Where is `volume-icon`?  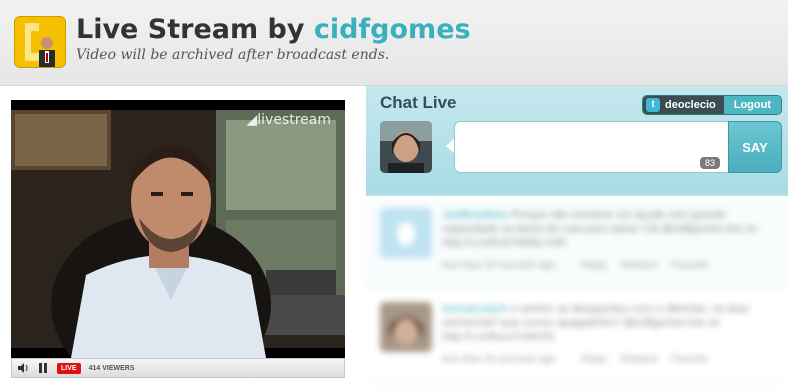
volume-icon is located at coordinates (23, 368).